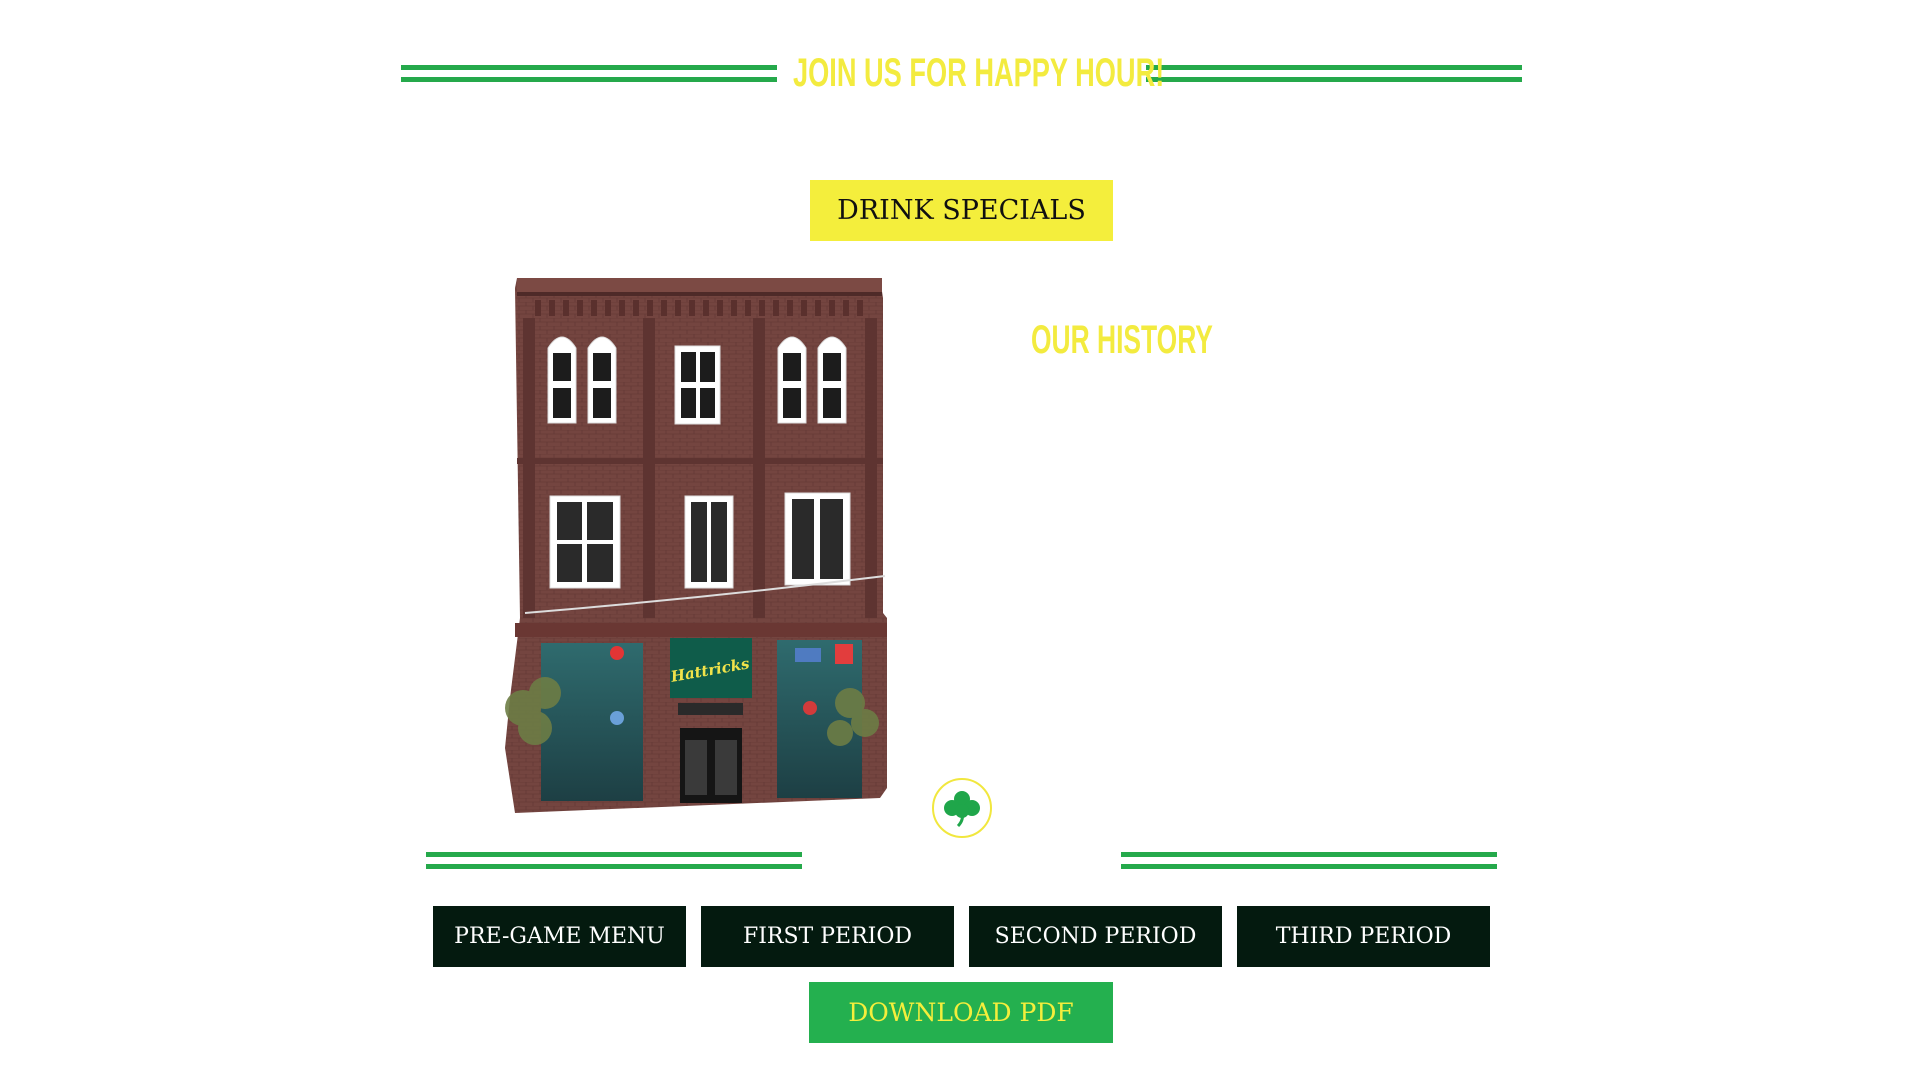 Image resolution: width=1920 pixels, height=1080 pixels. Describe the element at coordinates (1309, 861) in the screenshot. I see `divider-right-bottom` at that location.